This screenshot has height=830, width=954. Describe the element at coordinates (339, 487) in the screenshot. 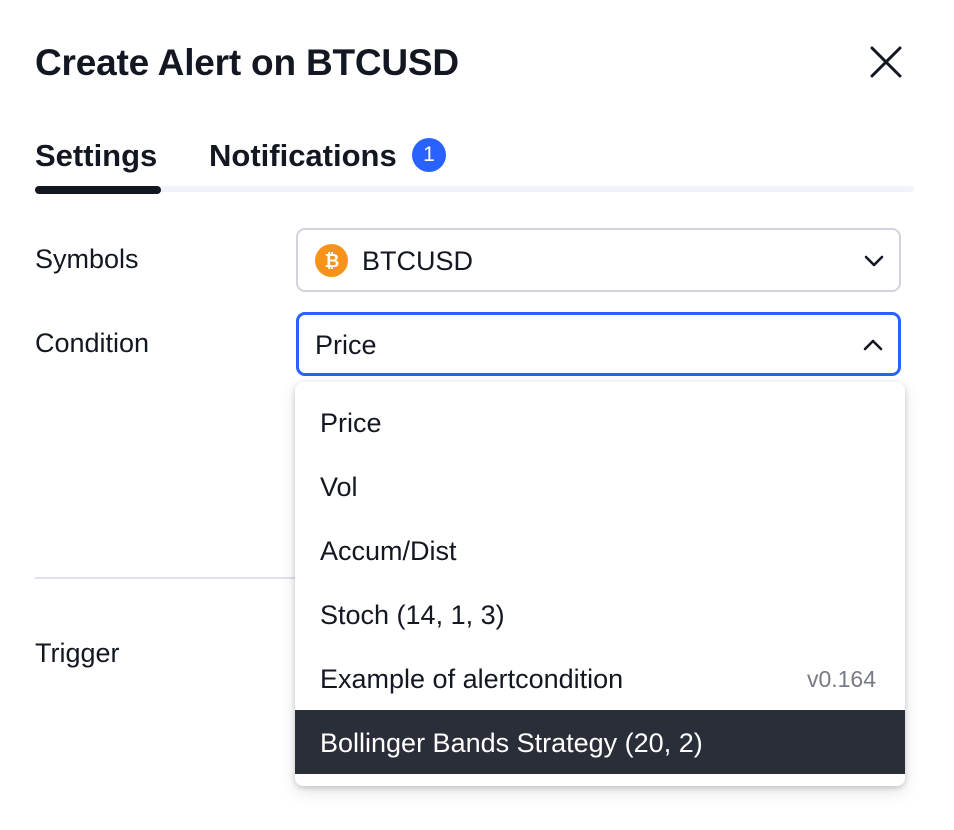

I see `option-label: Vol` at that location.